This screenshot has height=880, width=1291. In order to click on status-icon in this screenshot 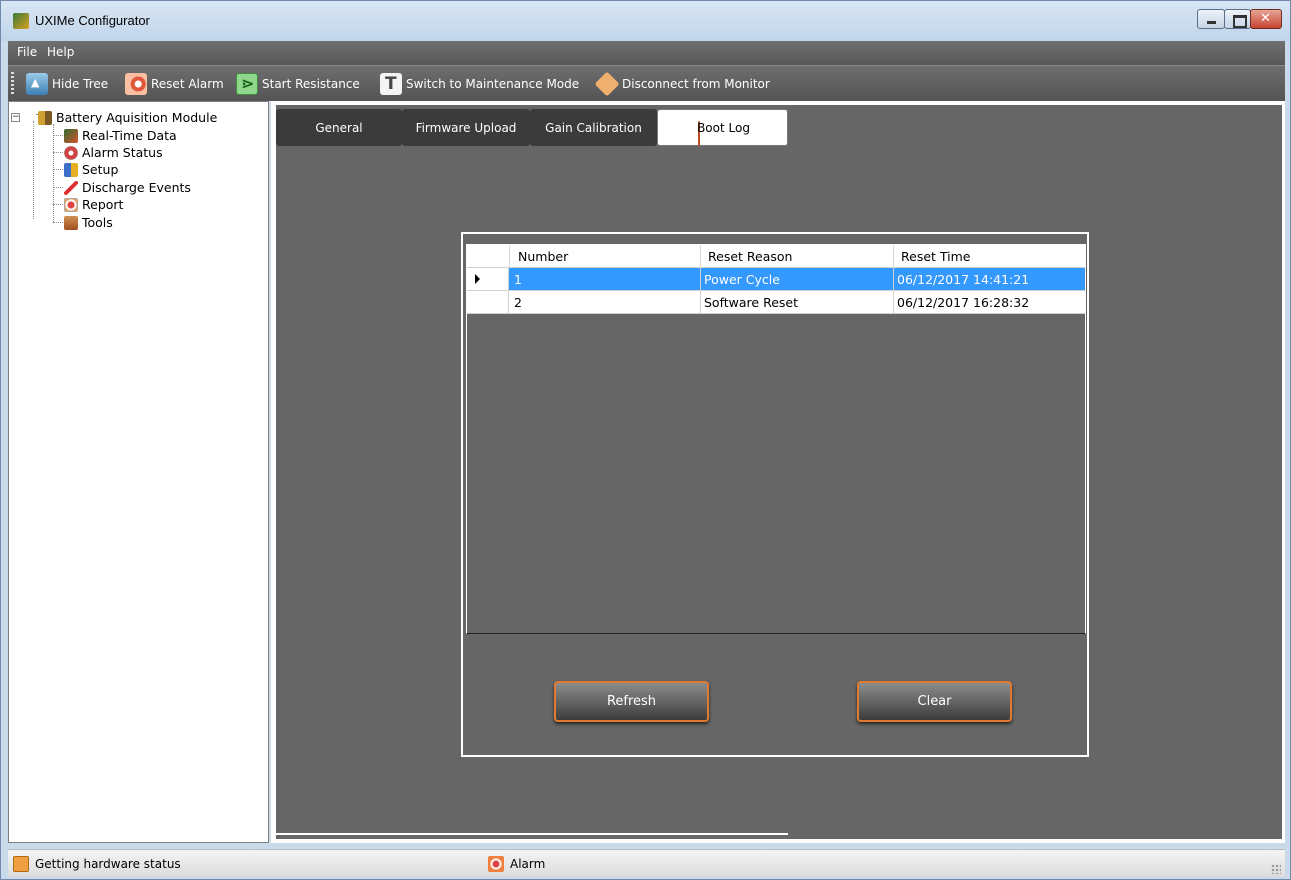, I will do `click(21, 864)`.